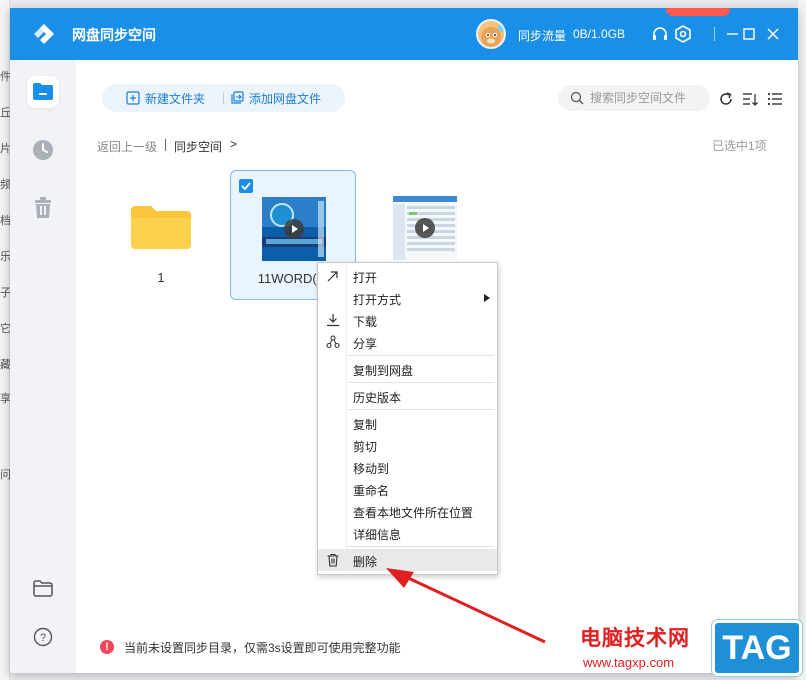  What do you see at coordinates (404, 34) in the screenshot?
I see `title-bar: 网盘同步空间 同步流量 0B/1.0GB` at bounding box center [404, 34].